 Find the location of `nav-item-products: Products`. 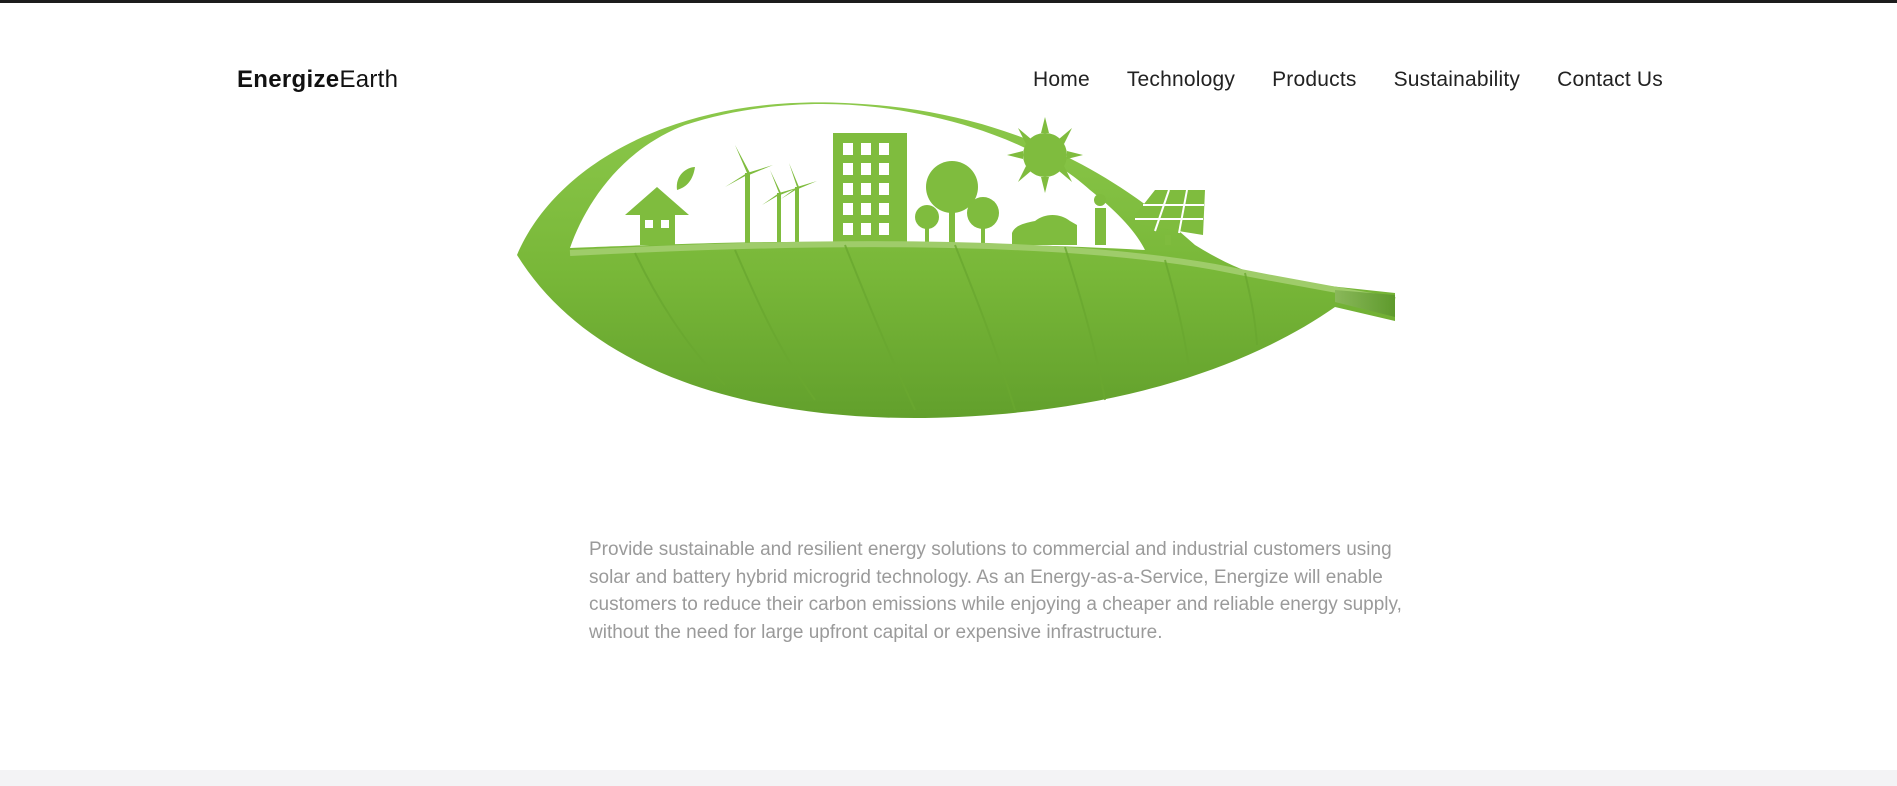

nav-item-products: Products is located at coordinates (1314, 80).